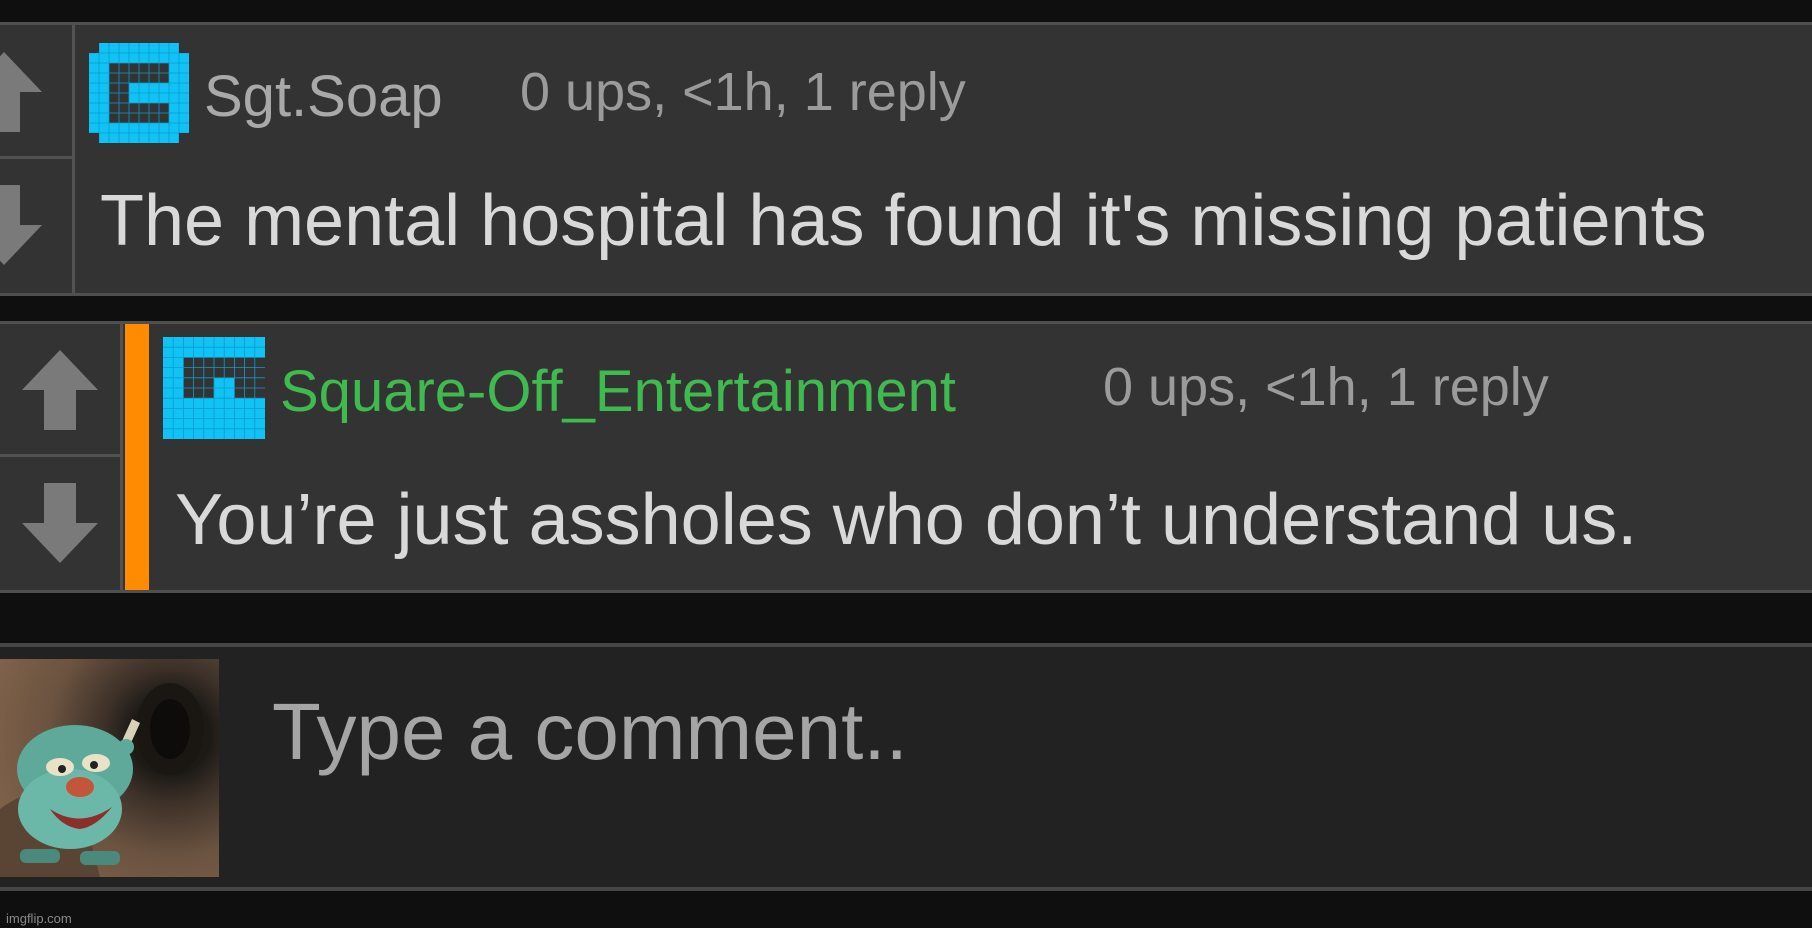 This screenshot has width=1812, height=928. I want to click on current-user-avatar, so click(109, 768).